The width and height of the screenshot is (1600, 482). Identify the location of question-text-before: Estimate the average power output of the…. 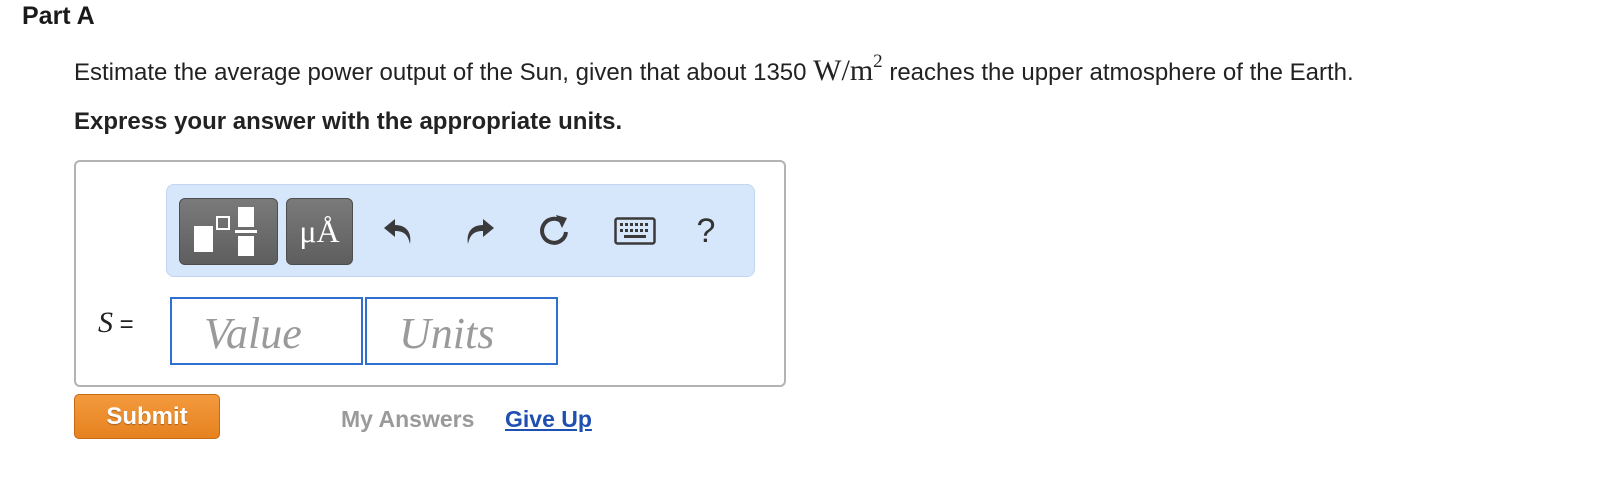
(444, 72).